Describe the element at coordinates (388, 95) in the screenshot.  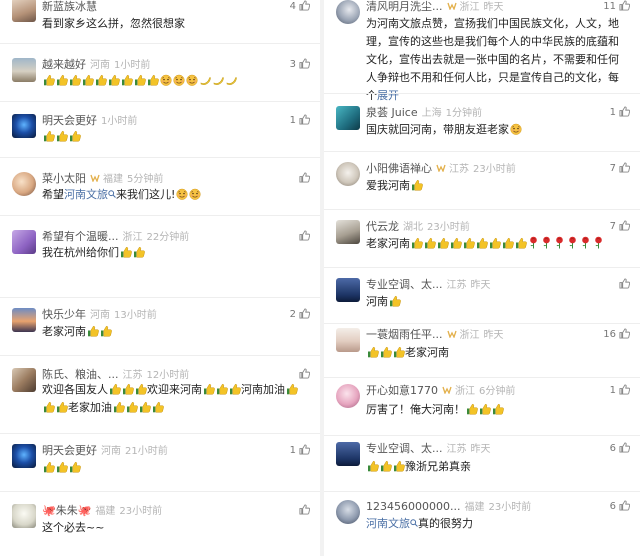
I see `expand-link: 展开` at that location.